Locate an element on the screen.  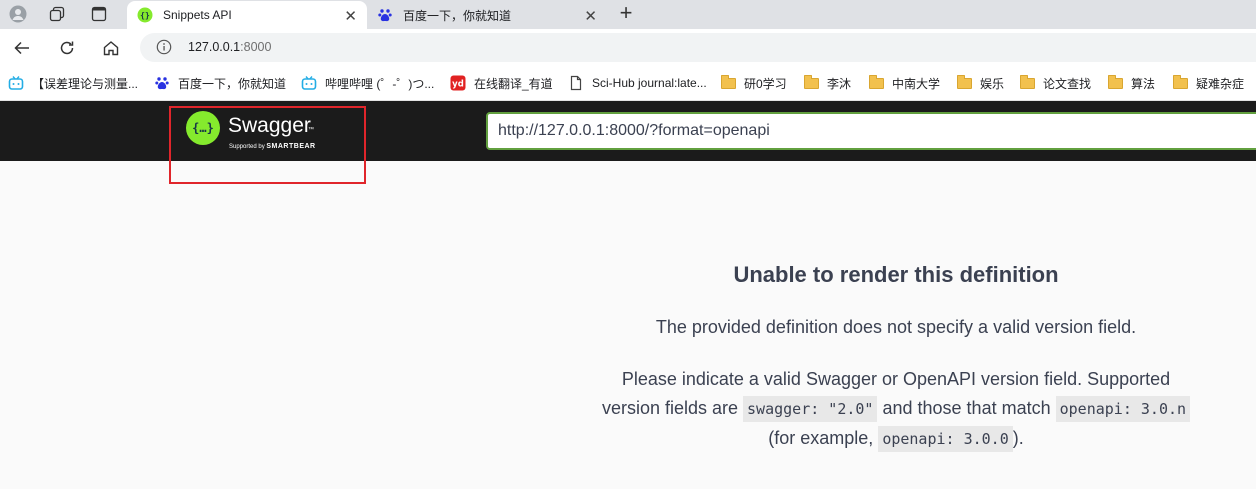
home-icon is located at coordinates (111, 48).